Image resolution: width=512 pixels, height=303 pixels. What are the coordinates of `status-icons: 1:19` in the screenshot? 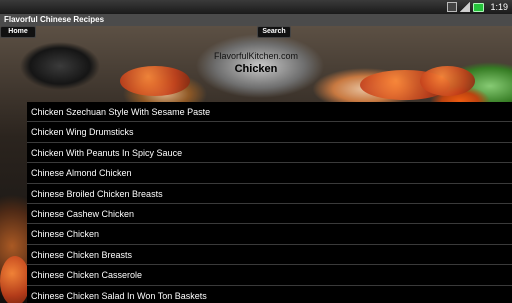 It's located at (477, 7).